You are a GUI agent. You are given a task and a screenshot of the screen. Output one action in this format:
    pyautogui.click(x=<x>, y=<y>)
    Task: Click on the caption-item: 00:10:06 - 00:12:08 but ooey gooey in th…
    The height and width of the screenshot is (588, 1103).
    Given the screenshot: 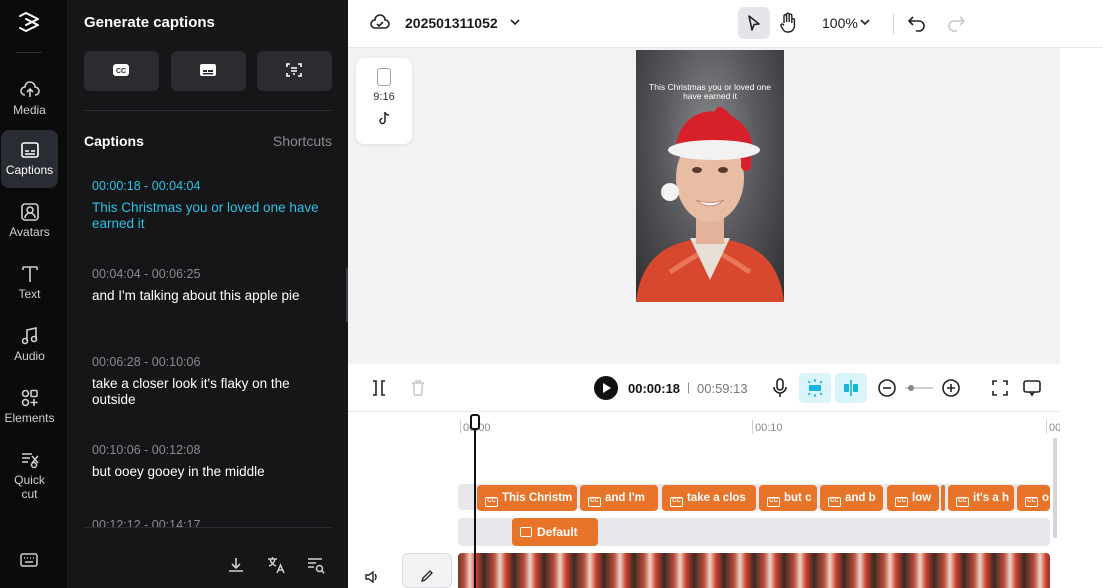 What is the action you would take?
    pyautogui.click(x=207, y=461)
    